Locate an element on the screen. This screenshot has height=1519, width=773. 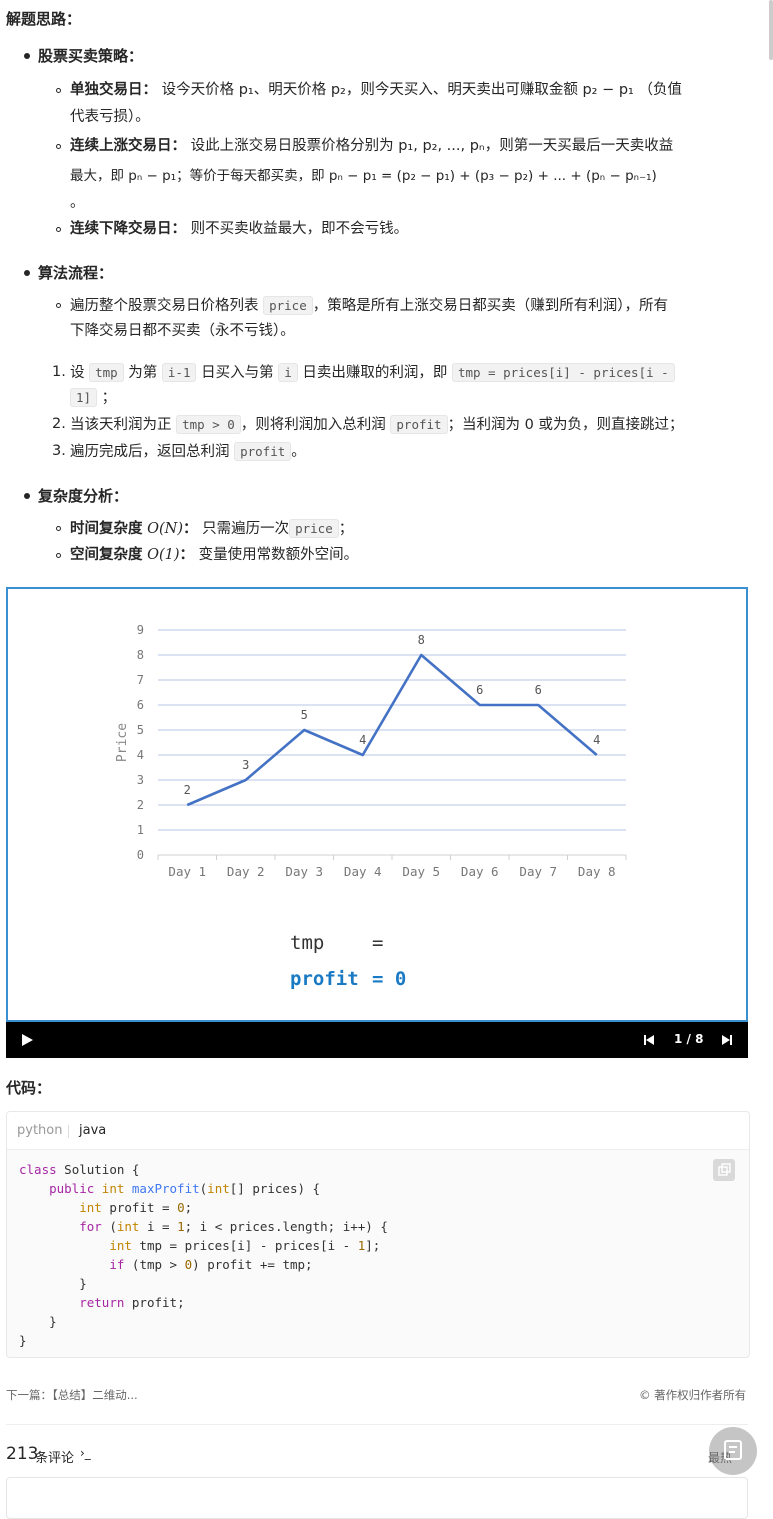
text: ；当利润为 0 或为负，则直接跳过； is located at coordinates (565, 425).